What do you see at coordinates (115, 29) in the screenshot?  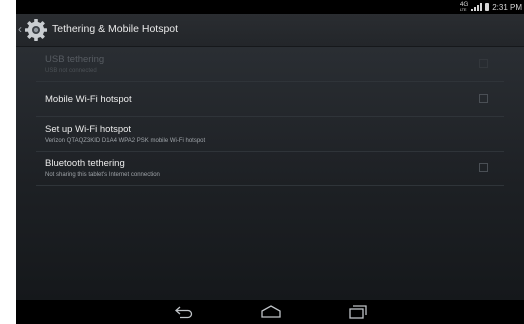 I see `page-title: Tethering & Mobile Hotspot` at bounding box center [115, 29].